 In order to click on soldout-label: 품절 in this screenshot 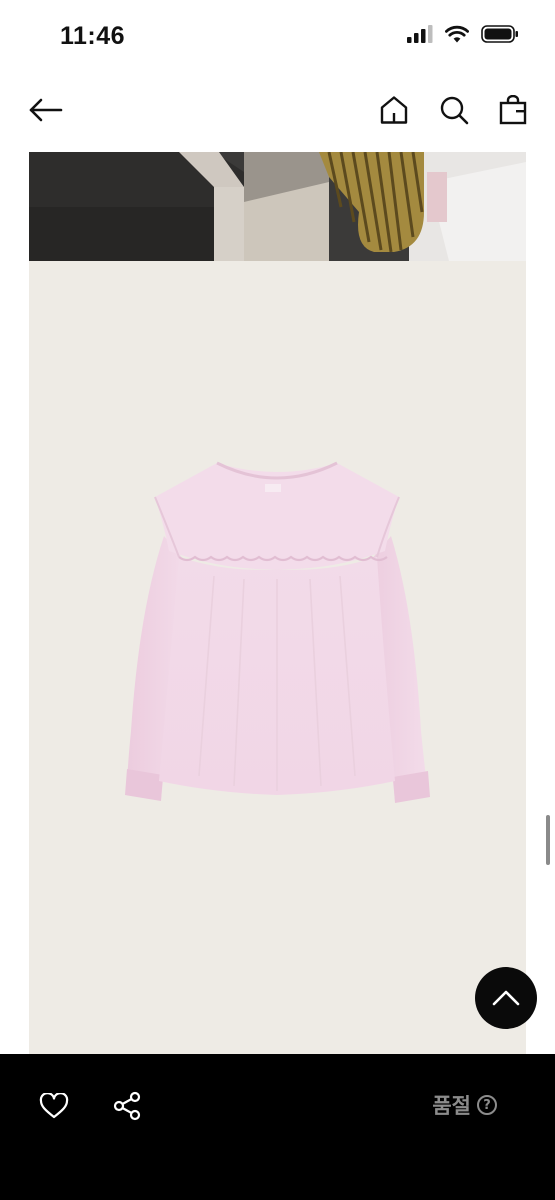, I will do `click(451, 1106)`.